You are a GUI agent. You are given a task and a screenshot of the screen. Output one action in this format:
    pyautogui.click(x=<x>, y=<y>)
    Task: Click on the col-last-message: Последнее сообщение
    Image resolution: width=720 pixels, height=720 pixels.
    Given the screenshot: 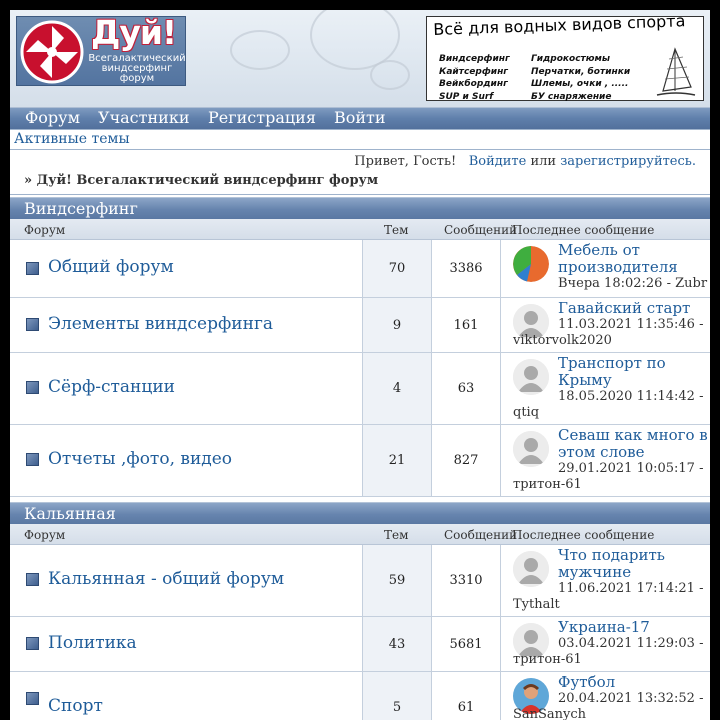 What is the action you would take?
    pyautogui.click(x=583, y=230)
    